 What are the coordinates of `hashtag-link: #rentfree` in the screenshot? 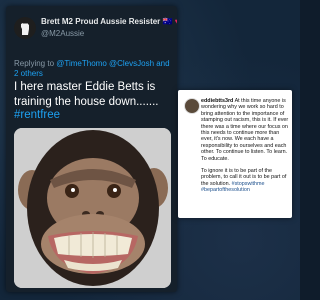 It's located at (37, 115).